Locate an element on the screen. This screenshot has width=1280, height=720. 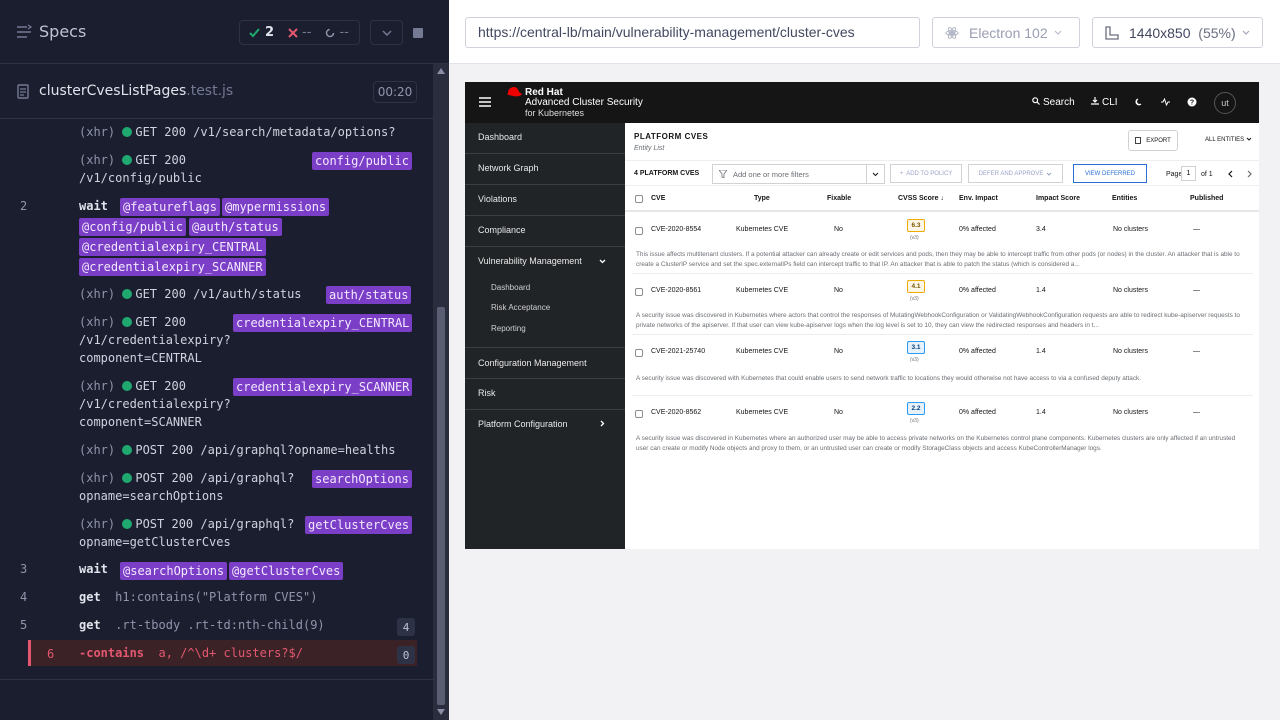
cve-id: CVE-2021-25740 is located at coordinates (678, 351).